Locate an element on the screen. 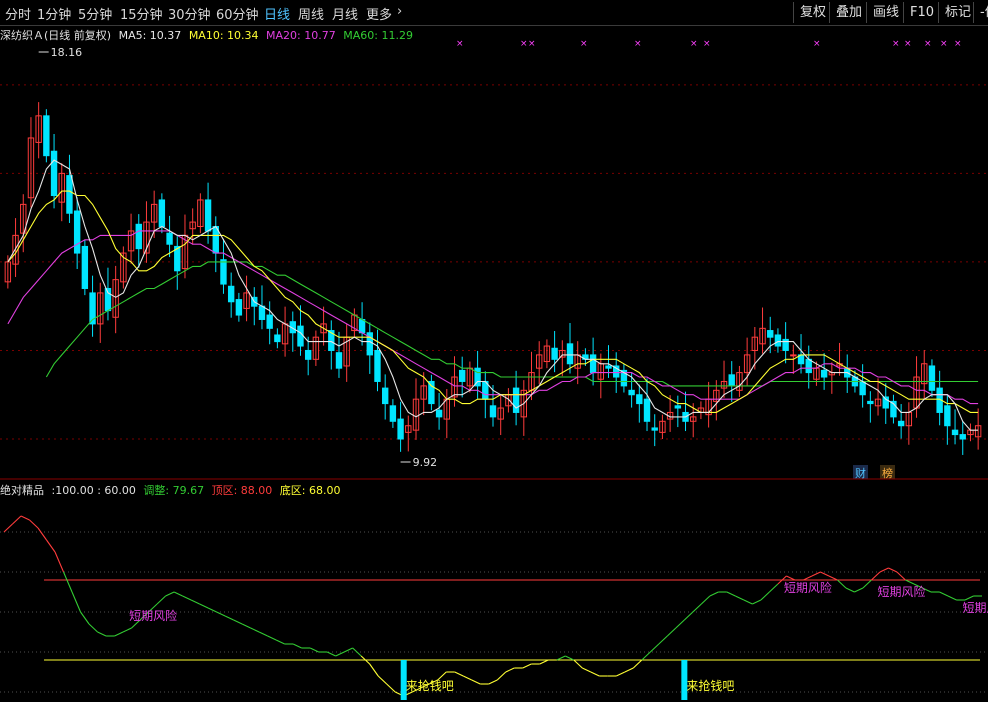 Image resolution: width=988 pixels, height=702 pixels. ma10-legend: MA10: 10.34 is located at coordinates (223, 35).